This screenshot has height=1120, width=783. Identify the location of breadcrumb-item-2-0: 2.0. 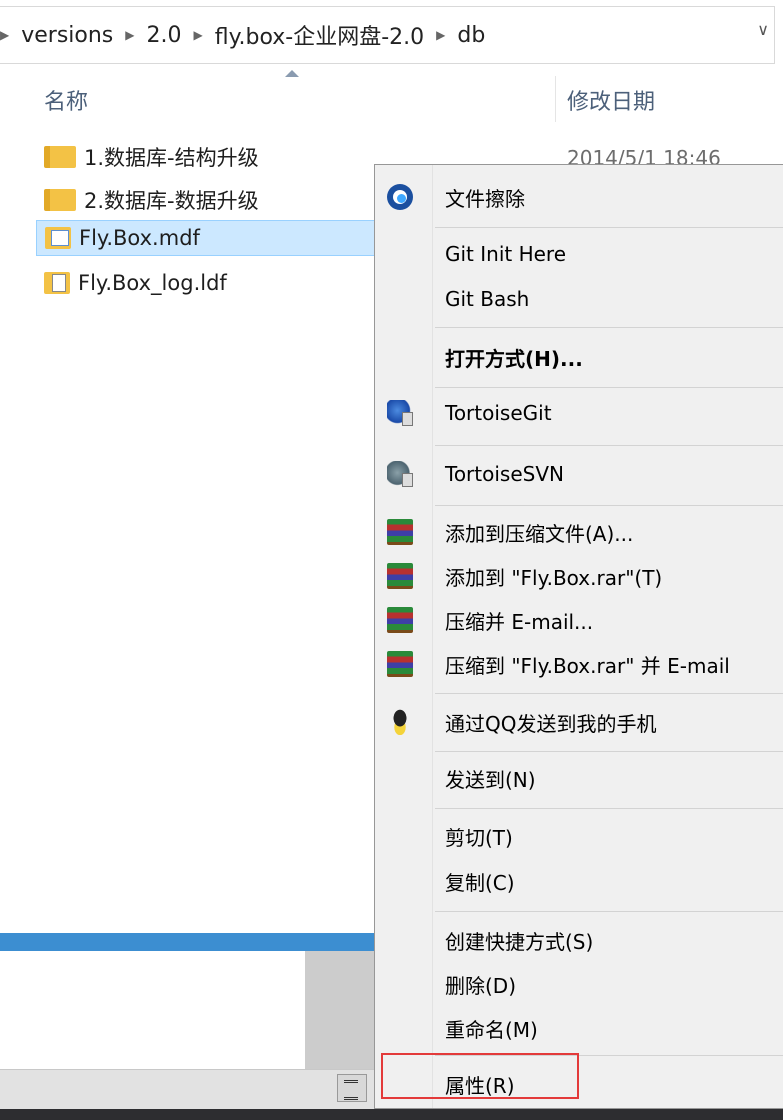
(164, 35).